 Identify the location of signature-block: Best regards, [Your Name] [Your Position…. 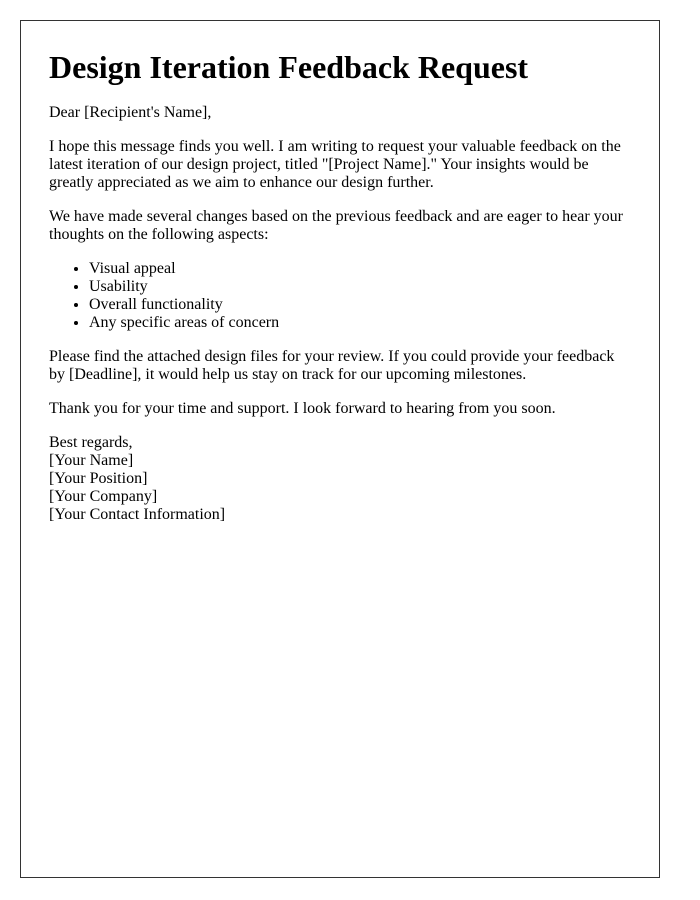
(340, 479).